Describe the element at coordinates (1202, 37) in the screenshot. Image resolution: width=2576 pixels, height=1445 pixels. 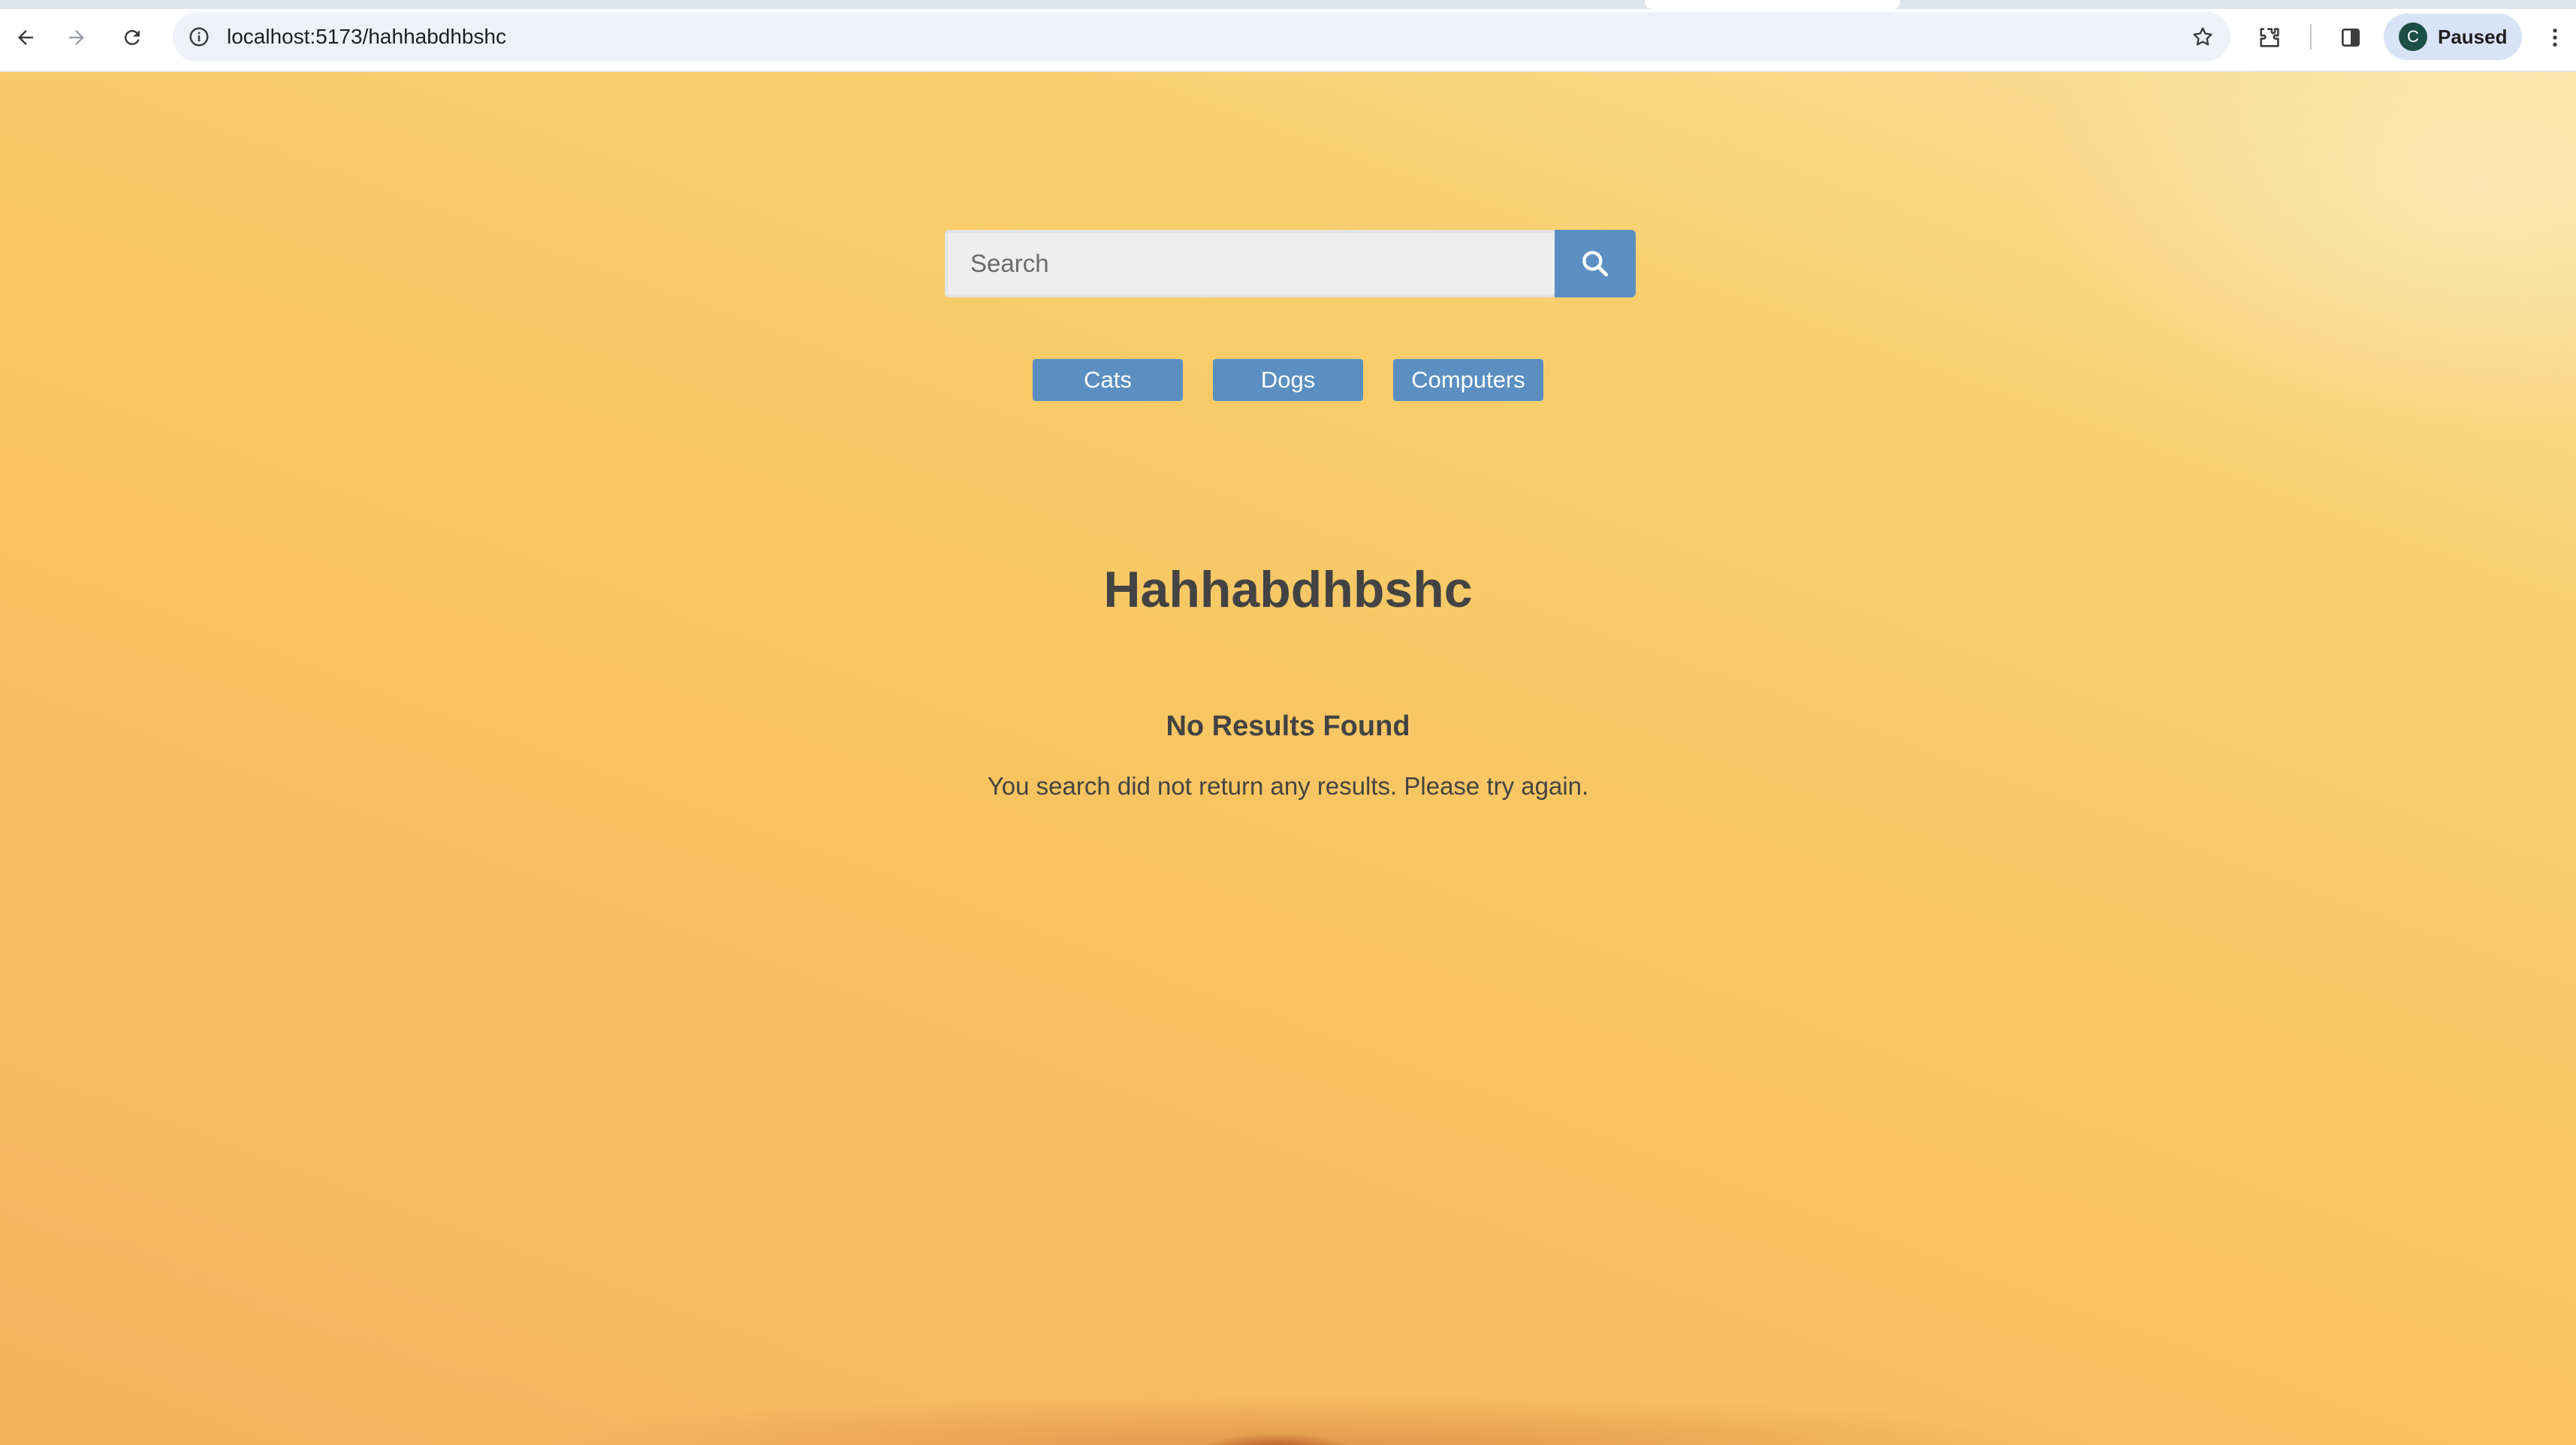
I see `address-bar: localhost:5173/hahhabdhbshc` at that location.